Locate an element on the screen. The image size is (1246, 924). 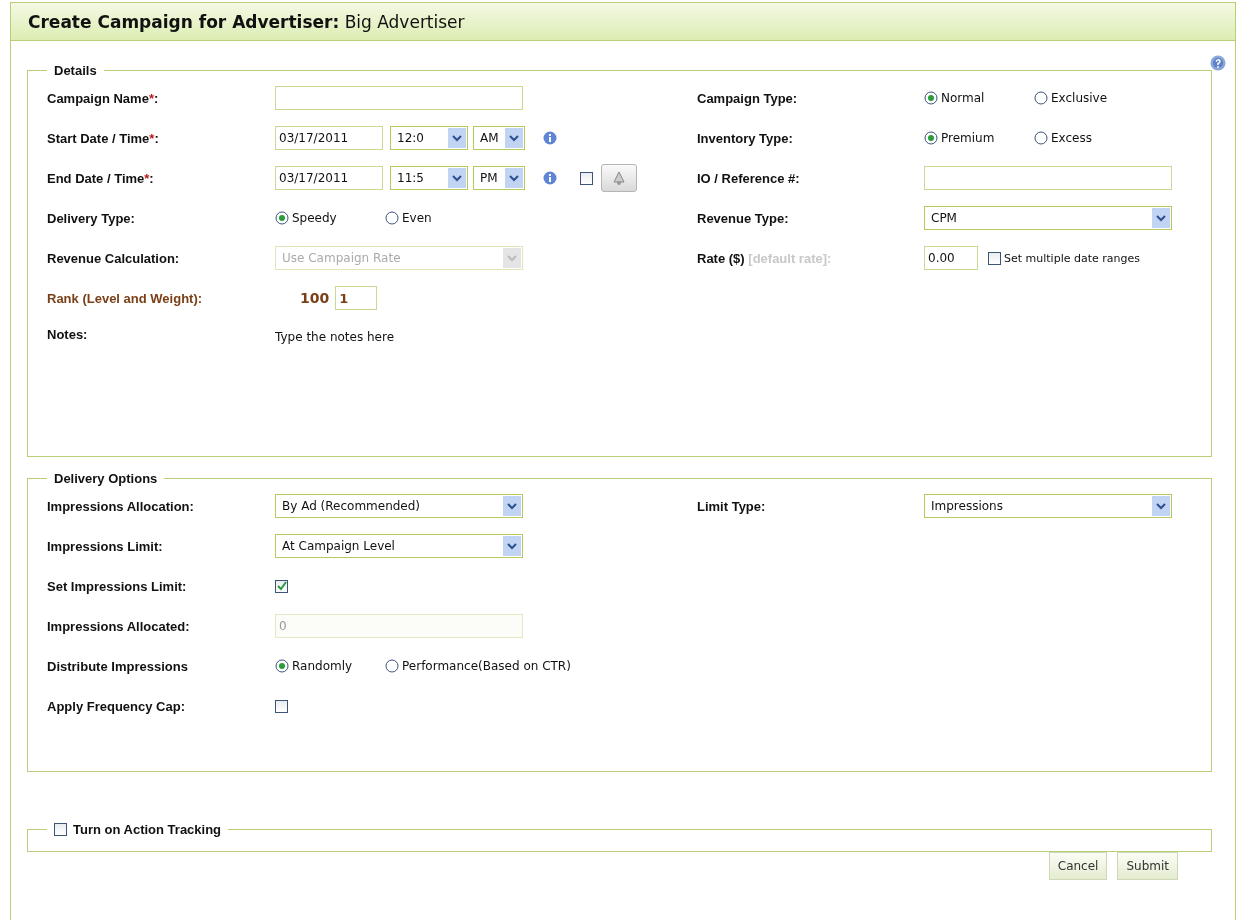
form-button: Submit is located at coordinates (1147, 866).